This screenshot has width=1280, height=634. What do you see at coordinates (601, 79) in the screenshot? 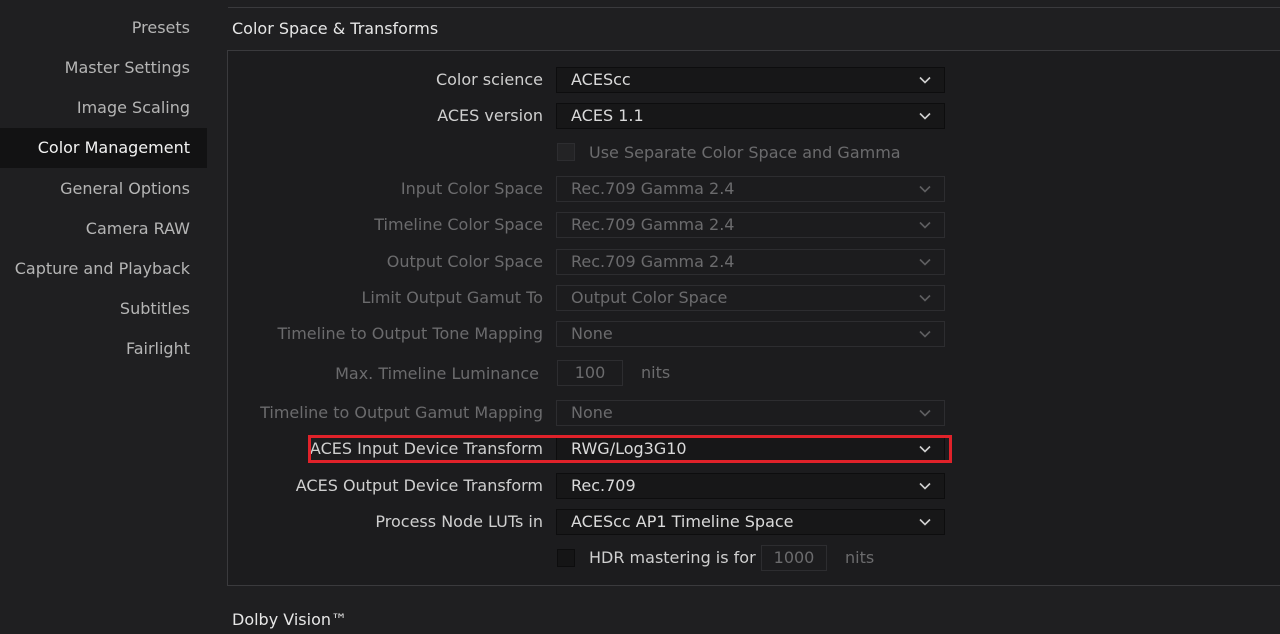
I see `color-science-value: ACEScc` at bounding box center [601, 79].